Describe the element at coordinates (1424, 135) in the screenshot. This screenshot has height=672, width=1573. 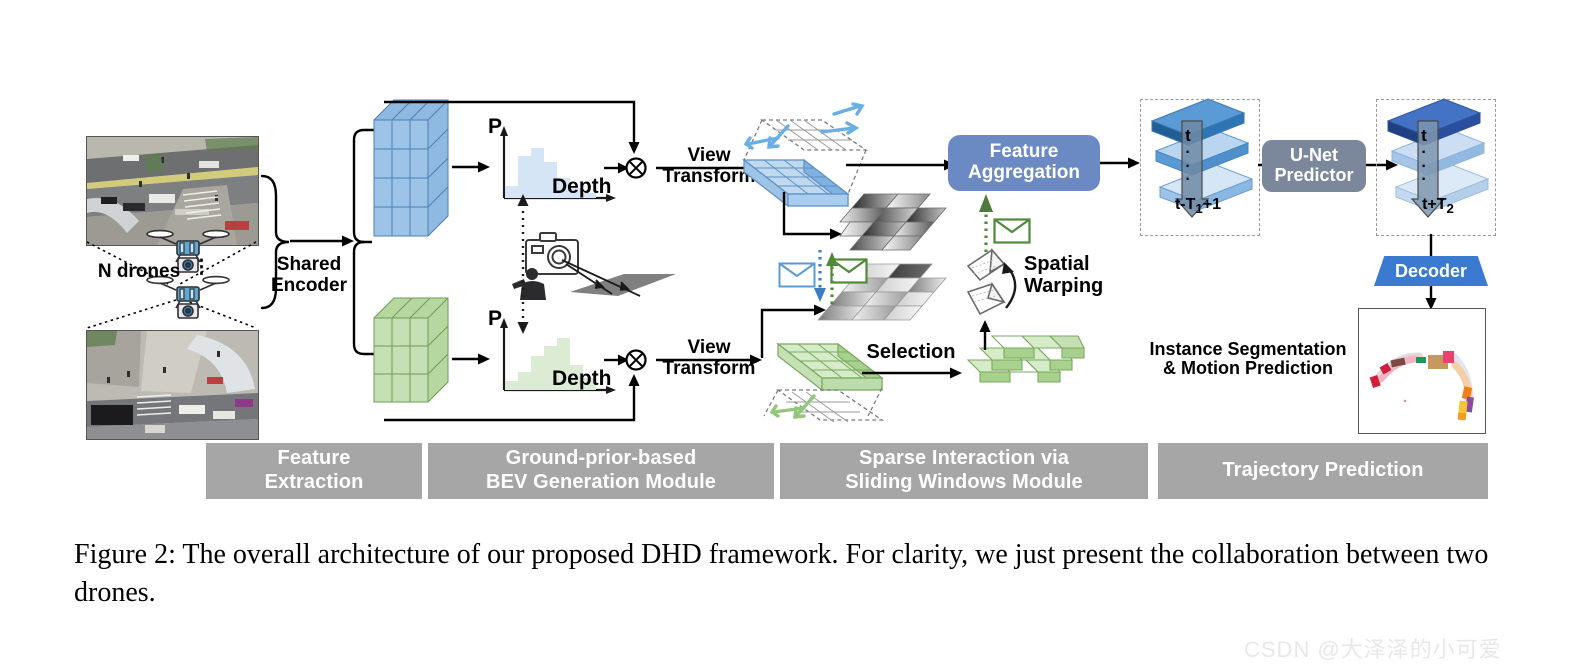
I see `future-top-label: t` at that location.